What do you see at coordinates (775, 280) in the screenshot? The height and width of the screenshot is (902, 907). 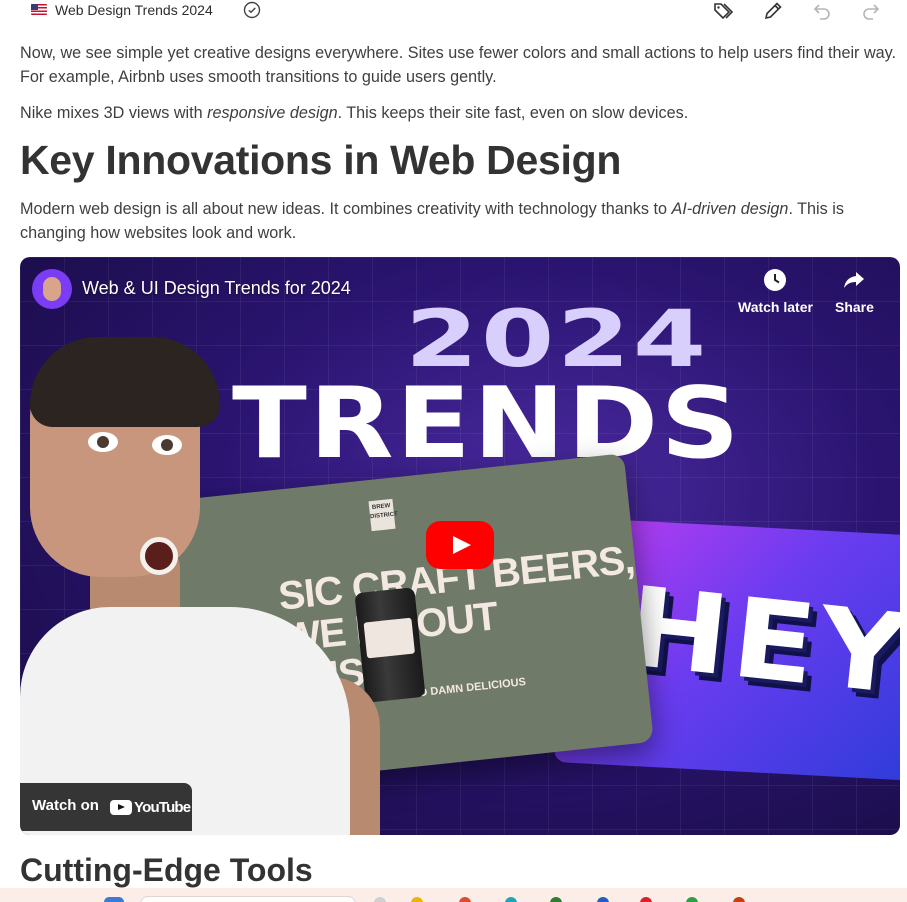 I see `clock-icon` at bounding box center [775, 280].